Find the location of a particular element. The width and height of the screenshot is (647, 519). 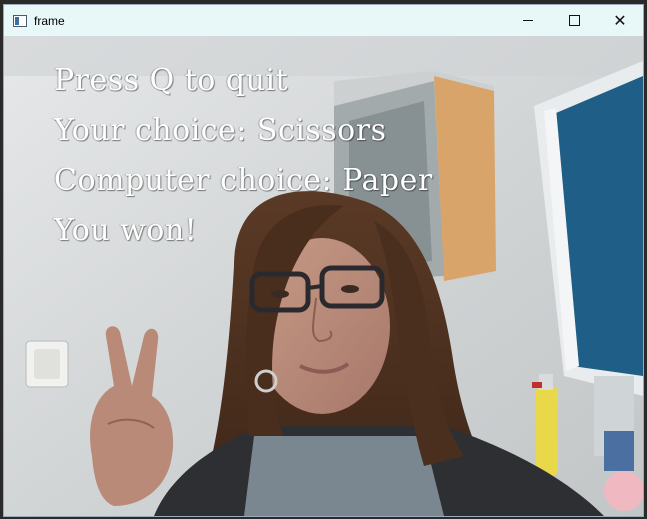

window-title: frame is located at coordinates (49, 20).